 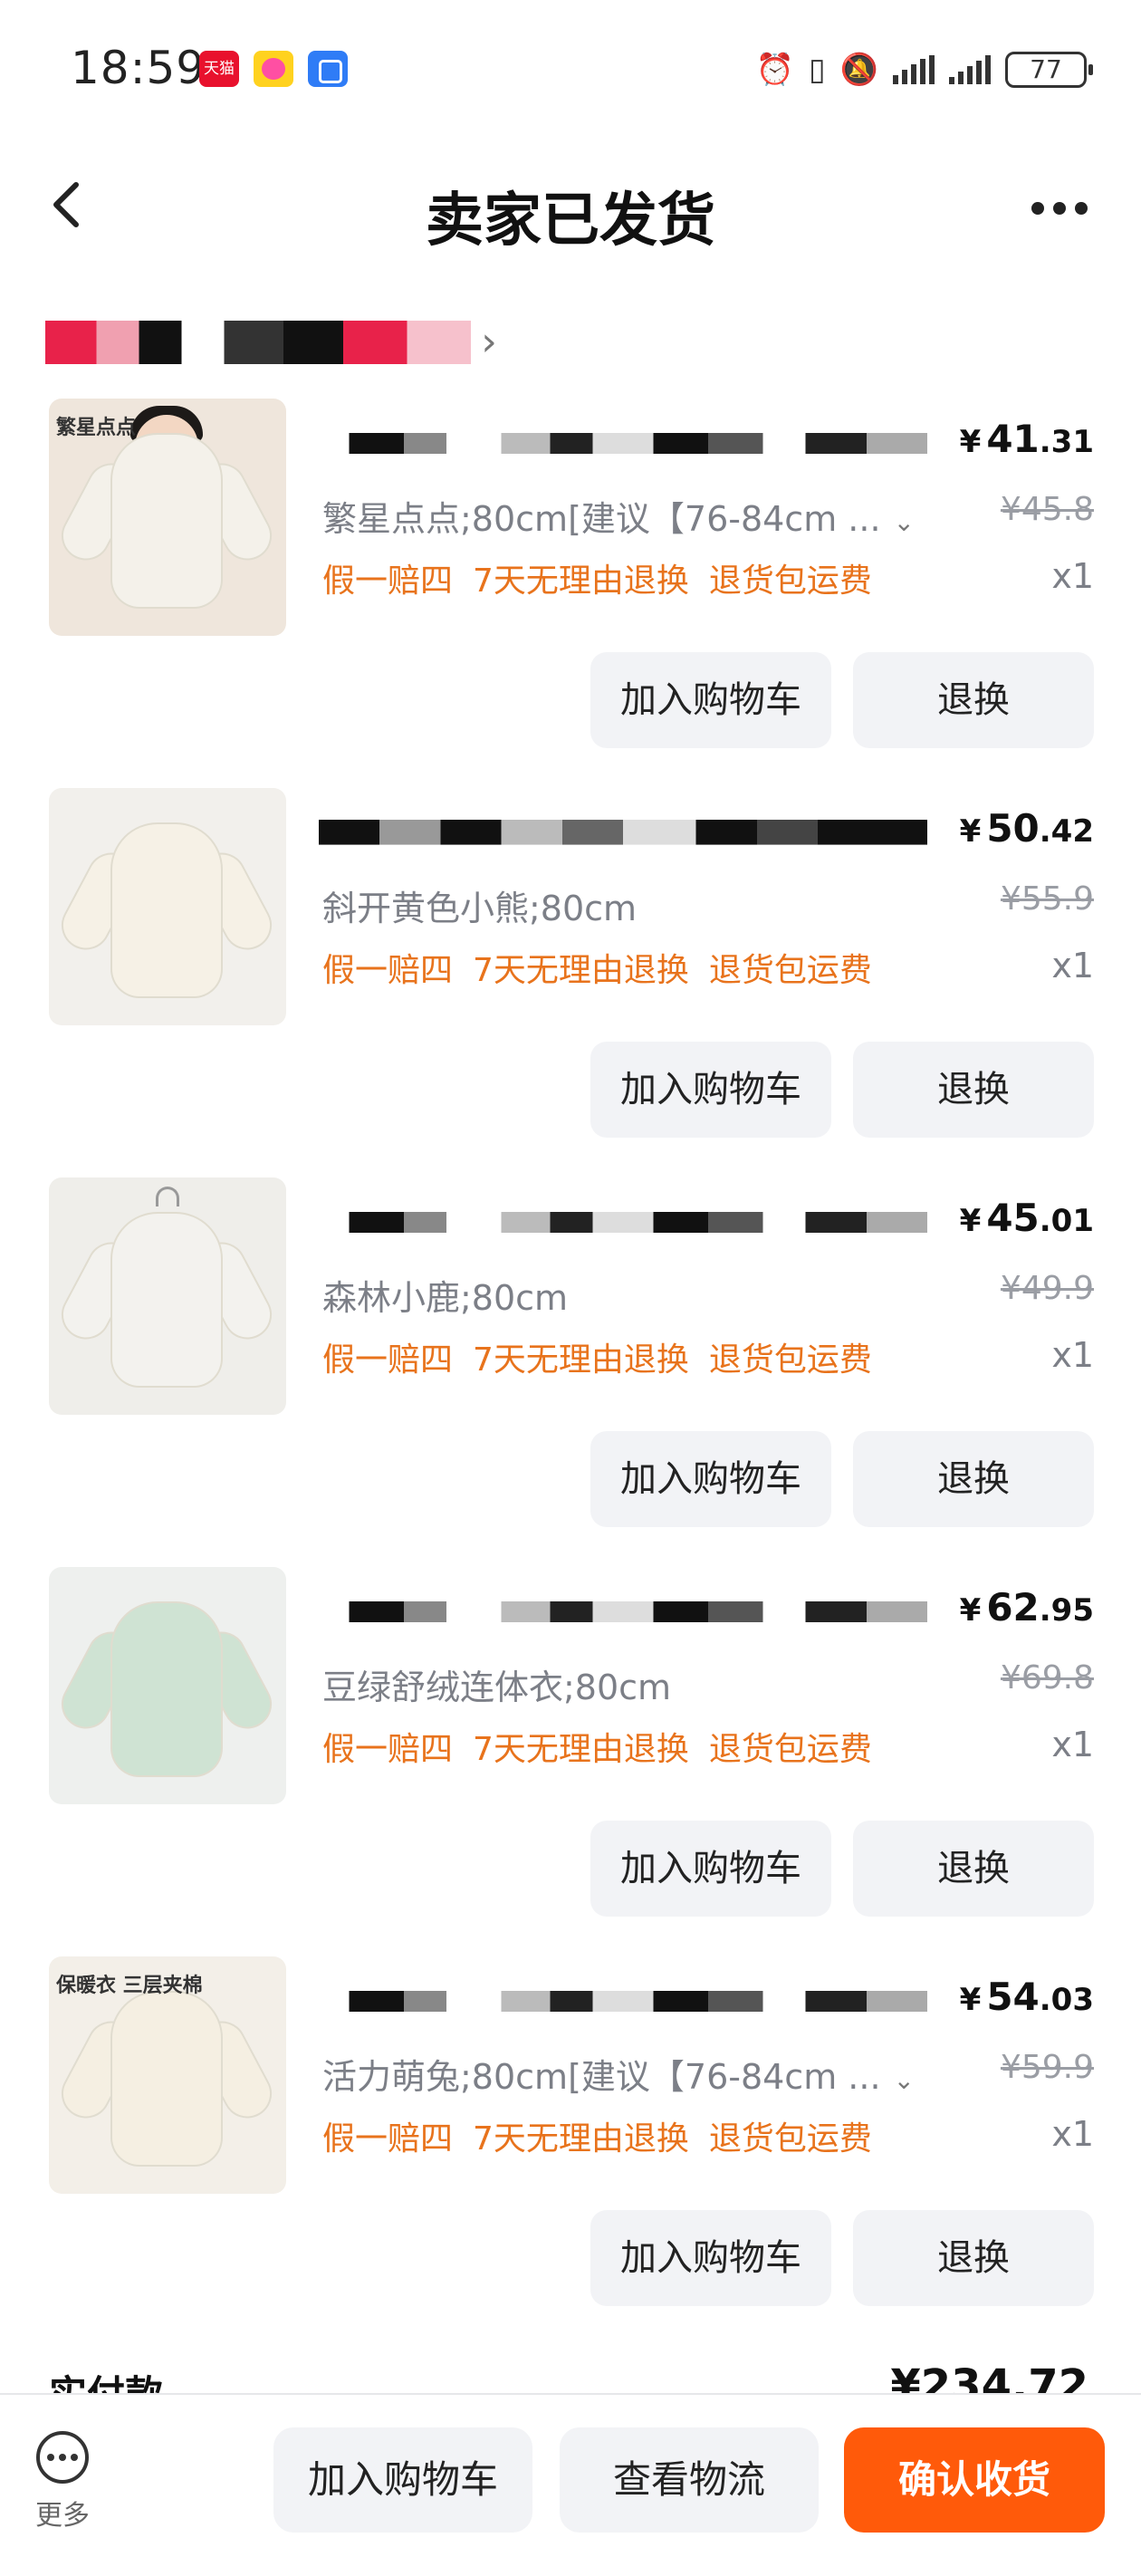 What do you see at coordinates (1049, 70) in the screenshot?
I see `battery-icon: 77` at bounding box center [1049, 70].